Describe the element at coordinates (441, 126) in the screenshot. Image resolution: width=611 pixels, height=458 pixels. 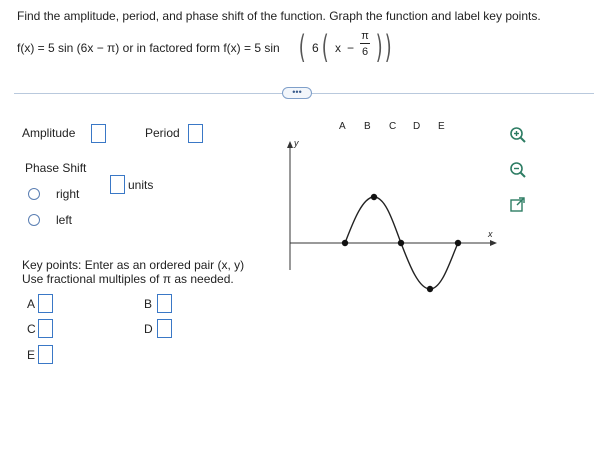
I see `graph-letter-e: E` at that location.